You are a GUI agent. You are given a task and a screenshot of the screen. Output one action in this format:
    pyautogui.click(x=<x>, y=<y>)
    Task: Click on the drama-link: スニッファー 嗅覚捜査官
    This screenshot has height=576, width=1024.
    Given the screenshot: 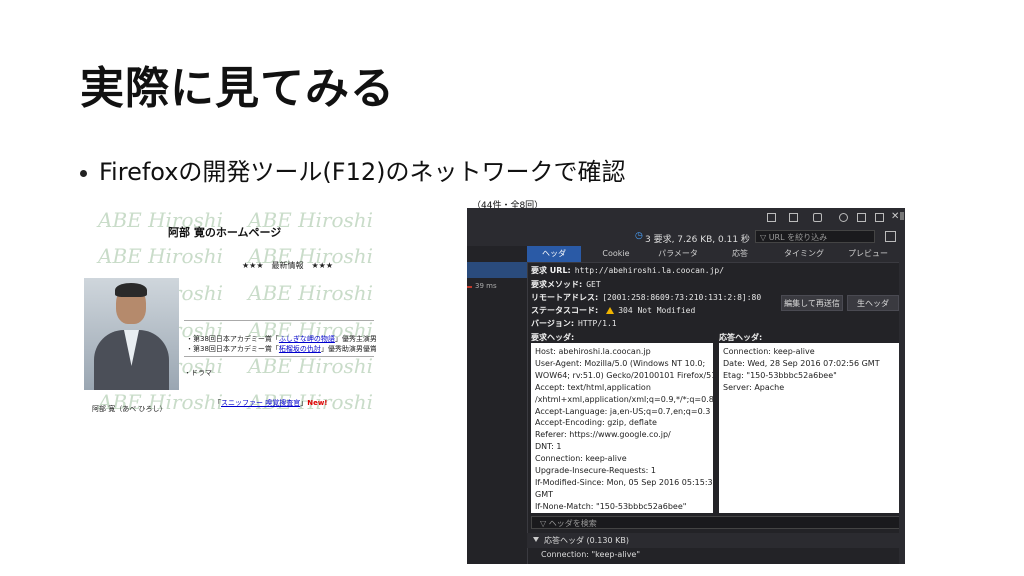 What is the action you would take?
    pyautogui.click(x=260, y=403)
    